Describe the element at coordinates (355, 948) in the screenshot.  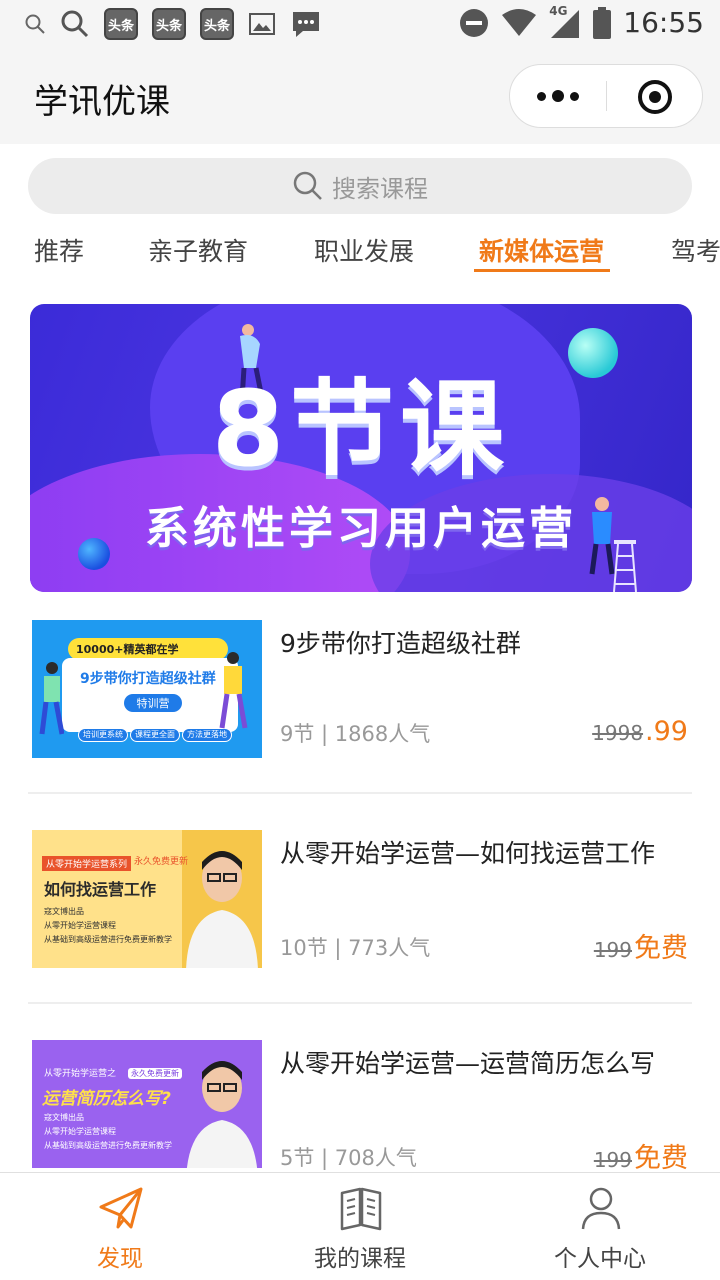
I see `course-meta: 10节 | 773人气` at that location.